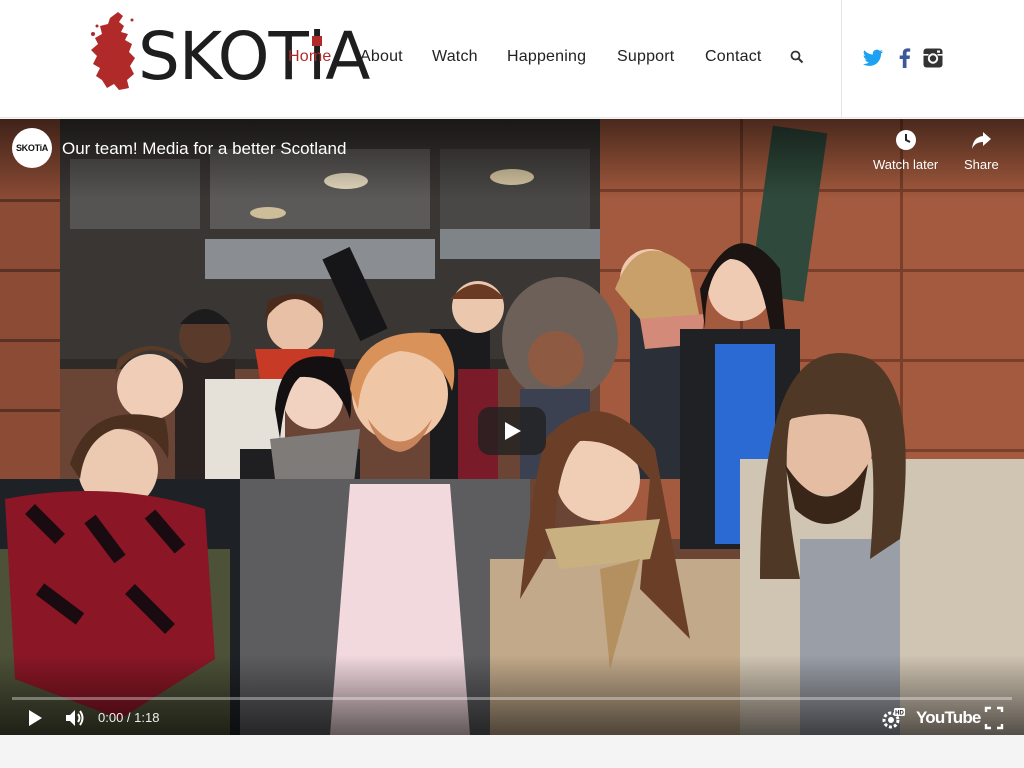 The image size is (1024, 768). Describe the element at coordinates (933, 58) in the screenshot. I see `instagram-icon` at that location.